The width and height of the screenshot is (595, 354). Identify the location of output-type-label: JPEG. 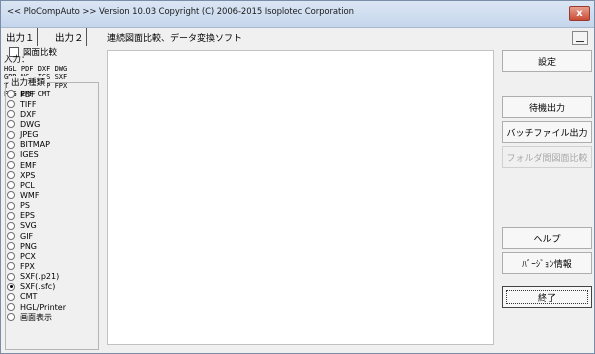
(29, 135).